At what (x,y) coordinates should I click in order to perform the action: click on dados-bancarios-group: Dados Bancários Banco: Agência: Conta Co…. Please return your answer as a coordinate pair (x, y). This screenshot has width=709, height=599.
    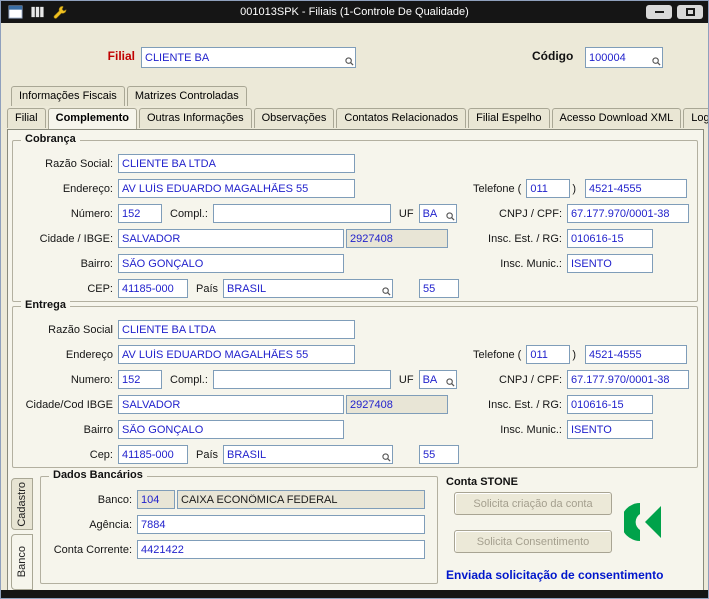
    Looking at the image, I should click on (239, 526).